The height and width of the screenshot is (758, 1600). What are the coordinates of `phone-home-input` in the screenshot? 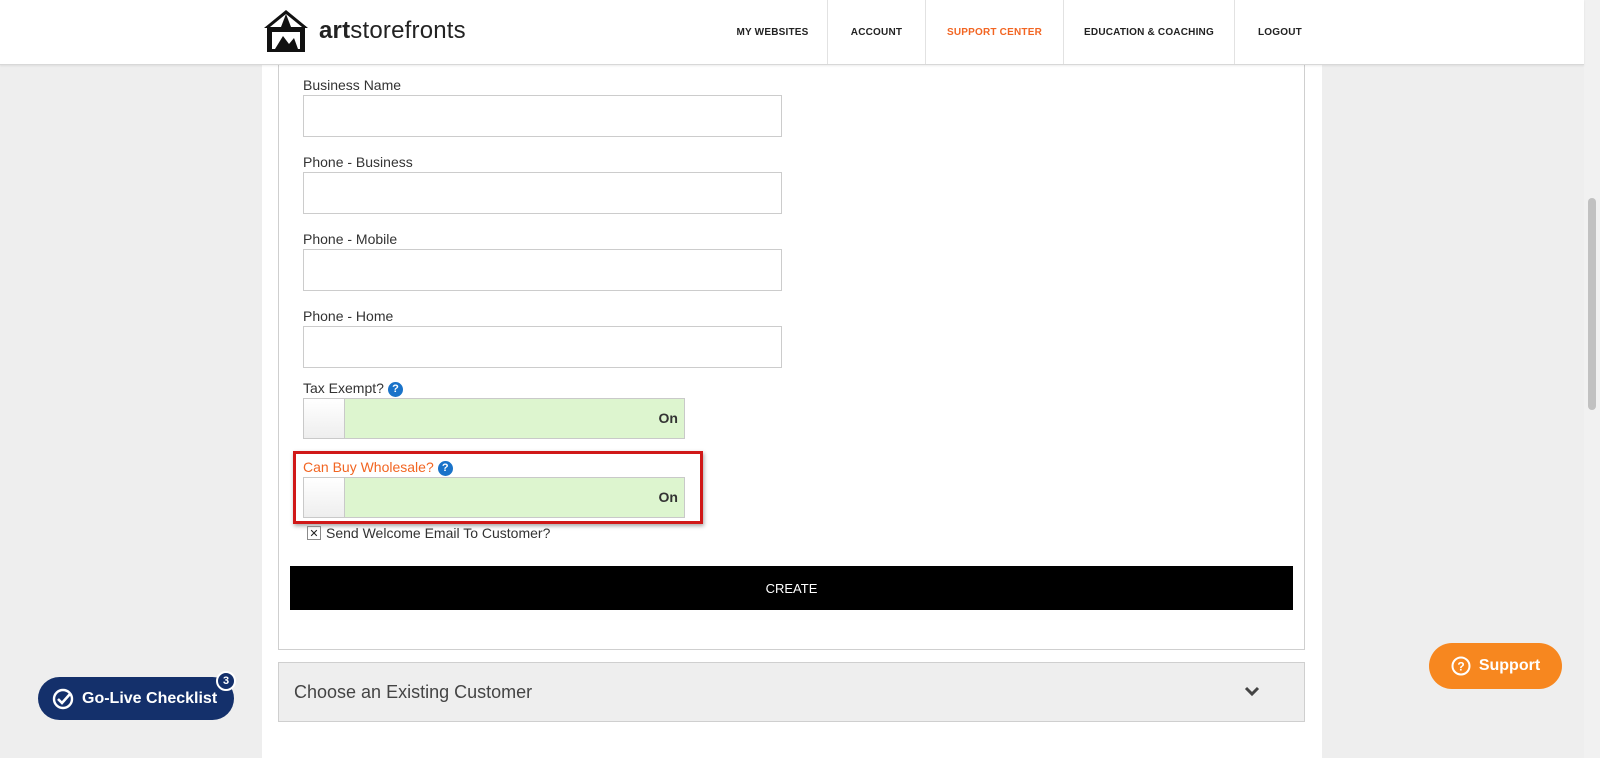 It's located at (542, 347).